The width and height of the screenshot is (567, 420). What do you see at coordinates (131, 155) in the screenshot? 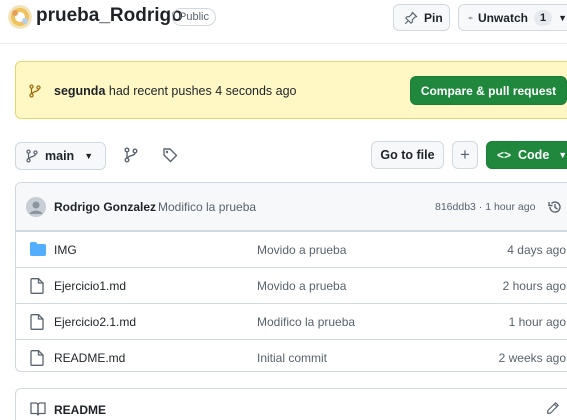
I see `branches-icon` at bounding box center [131, 155].